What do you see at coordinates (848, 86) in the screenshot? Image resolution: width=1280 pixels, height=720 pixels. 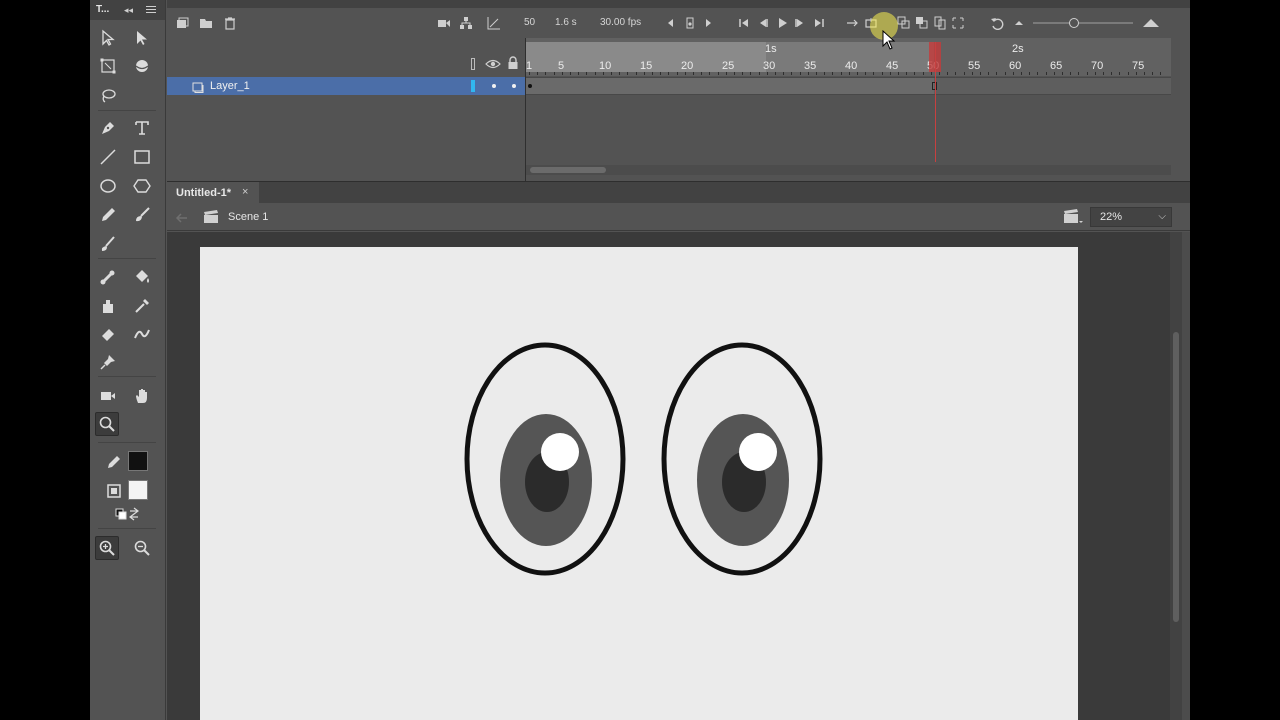 I see `layer-1-frames` at bounding box center [848, 86].